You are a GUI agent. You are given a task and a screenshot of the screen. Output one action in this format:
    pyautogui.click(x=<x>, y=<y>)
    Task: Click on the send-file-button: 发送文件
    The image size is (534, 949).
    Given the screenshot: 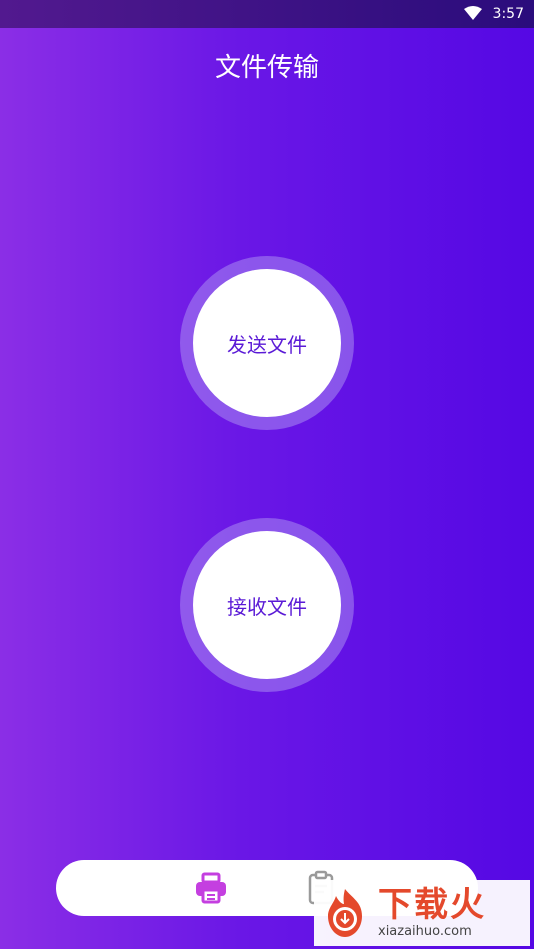 What is the action you would take?
    pyautogui.click(x=267, y=343)
    